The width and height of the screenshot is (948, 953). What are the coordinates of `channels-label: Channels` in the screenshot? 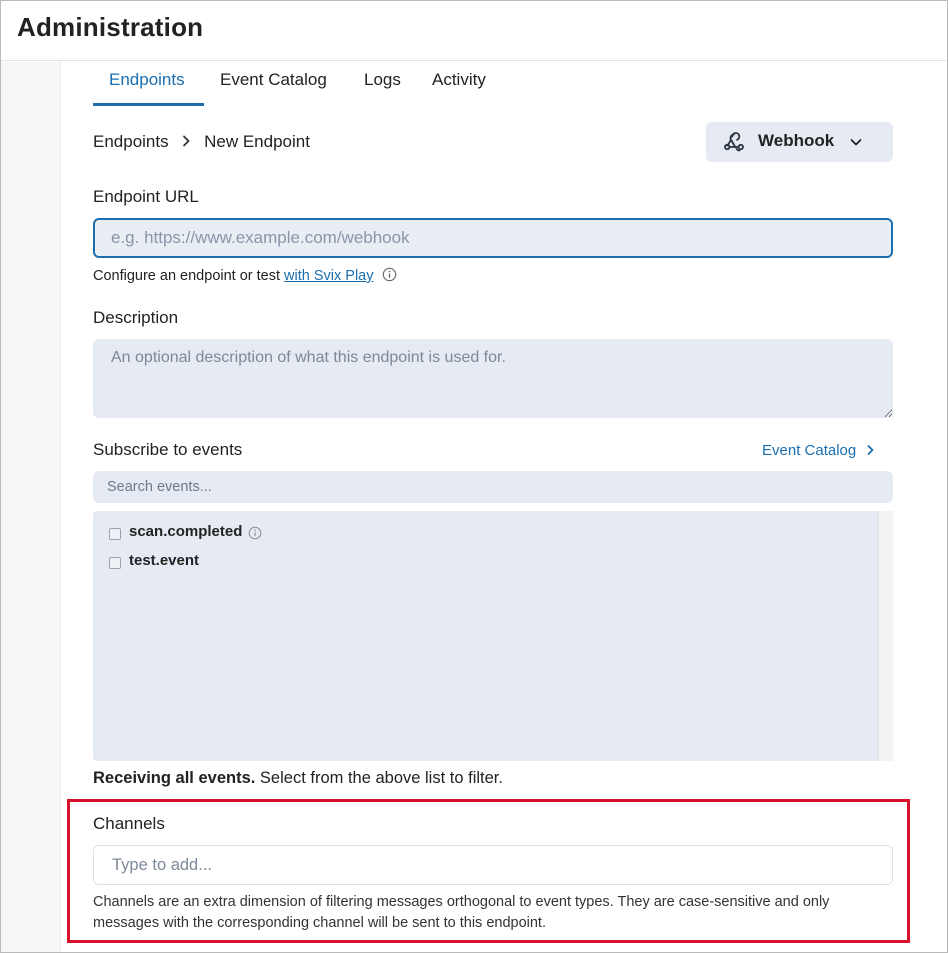 It's located at (129, 823).